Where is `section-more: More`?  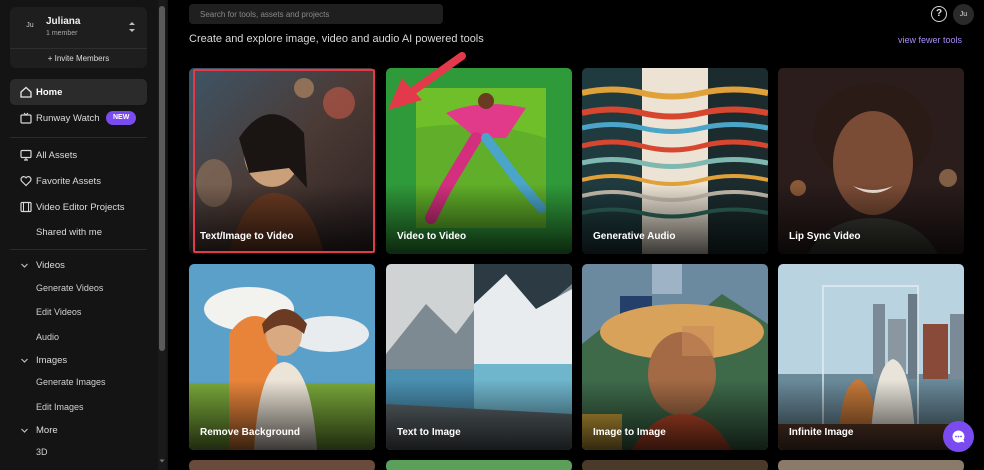
section-more: More is located at coordinates (78, 431).